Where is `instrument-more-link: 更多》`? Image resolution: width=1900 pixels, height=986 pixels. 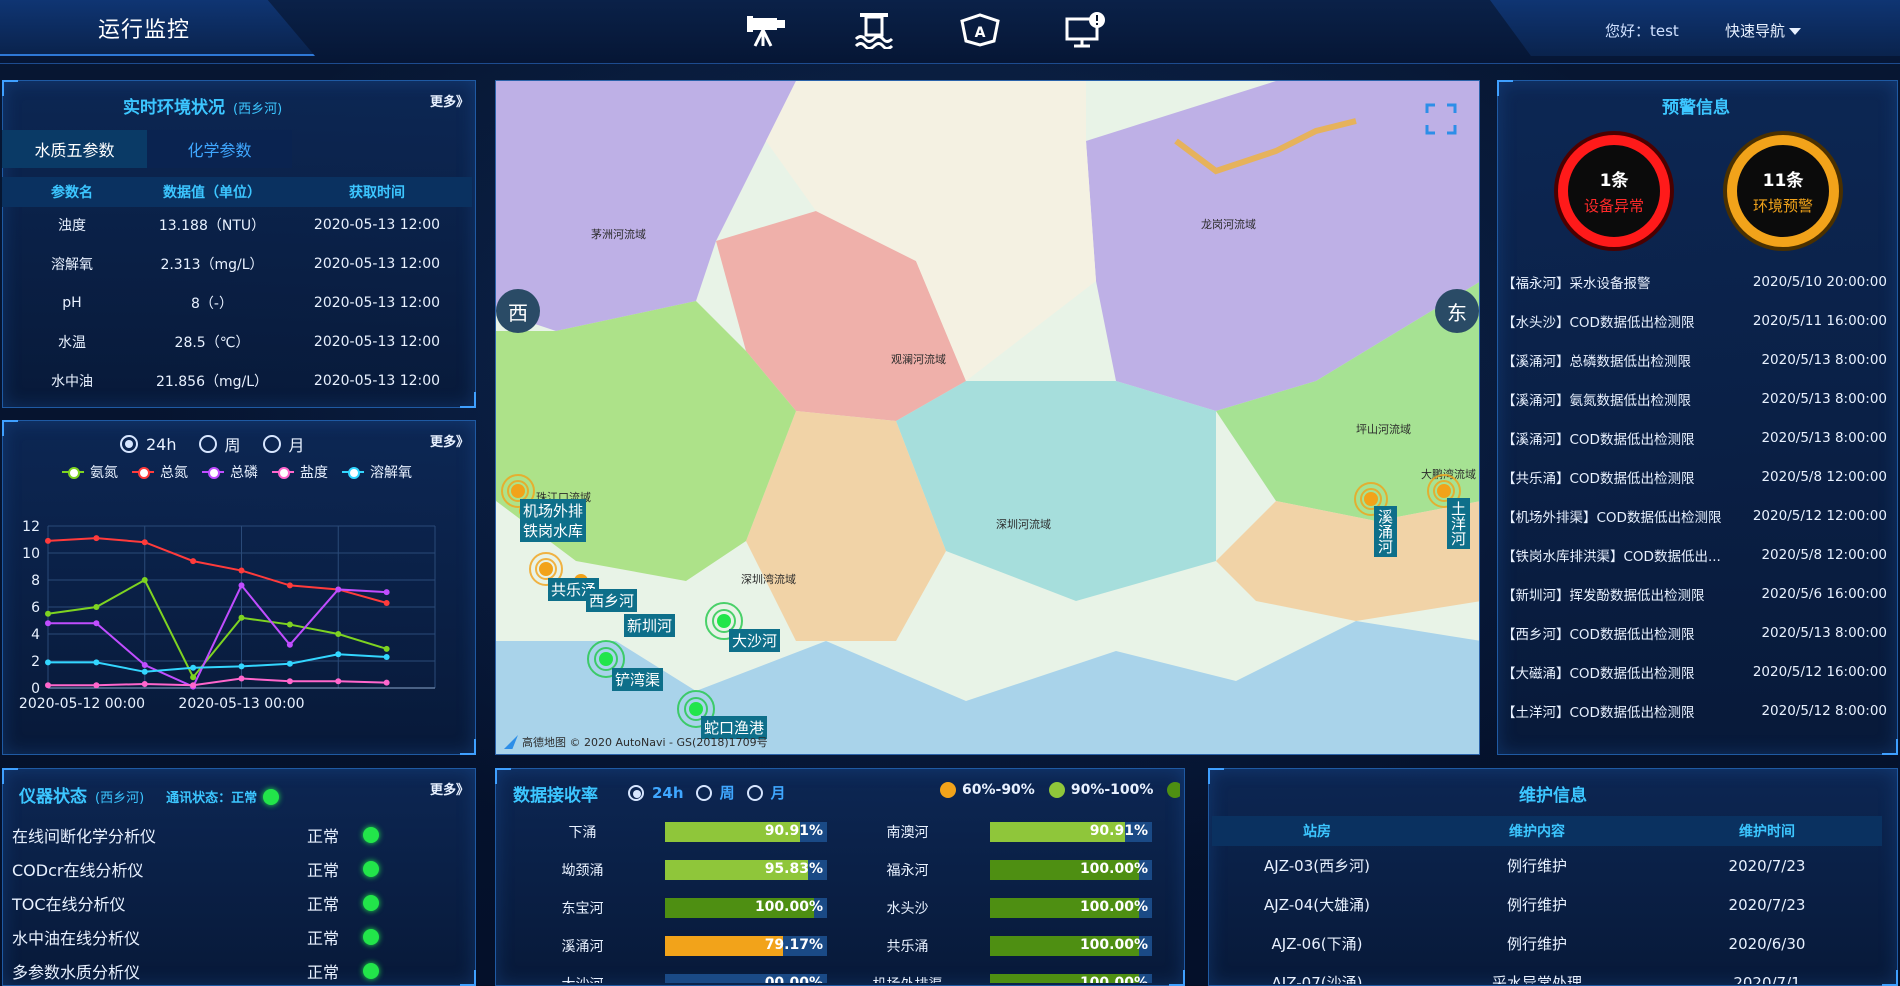
instrument-more-link: 更多》 is located at coordinates (449, 788).